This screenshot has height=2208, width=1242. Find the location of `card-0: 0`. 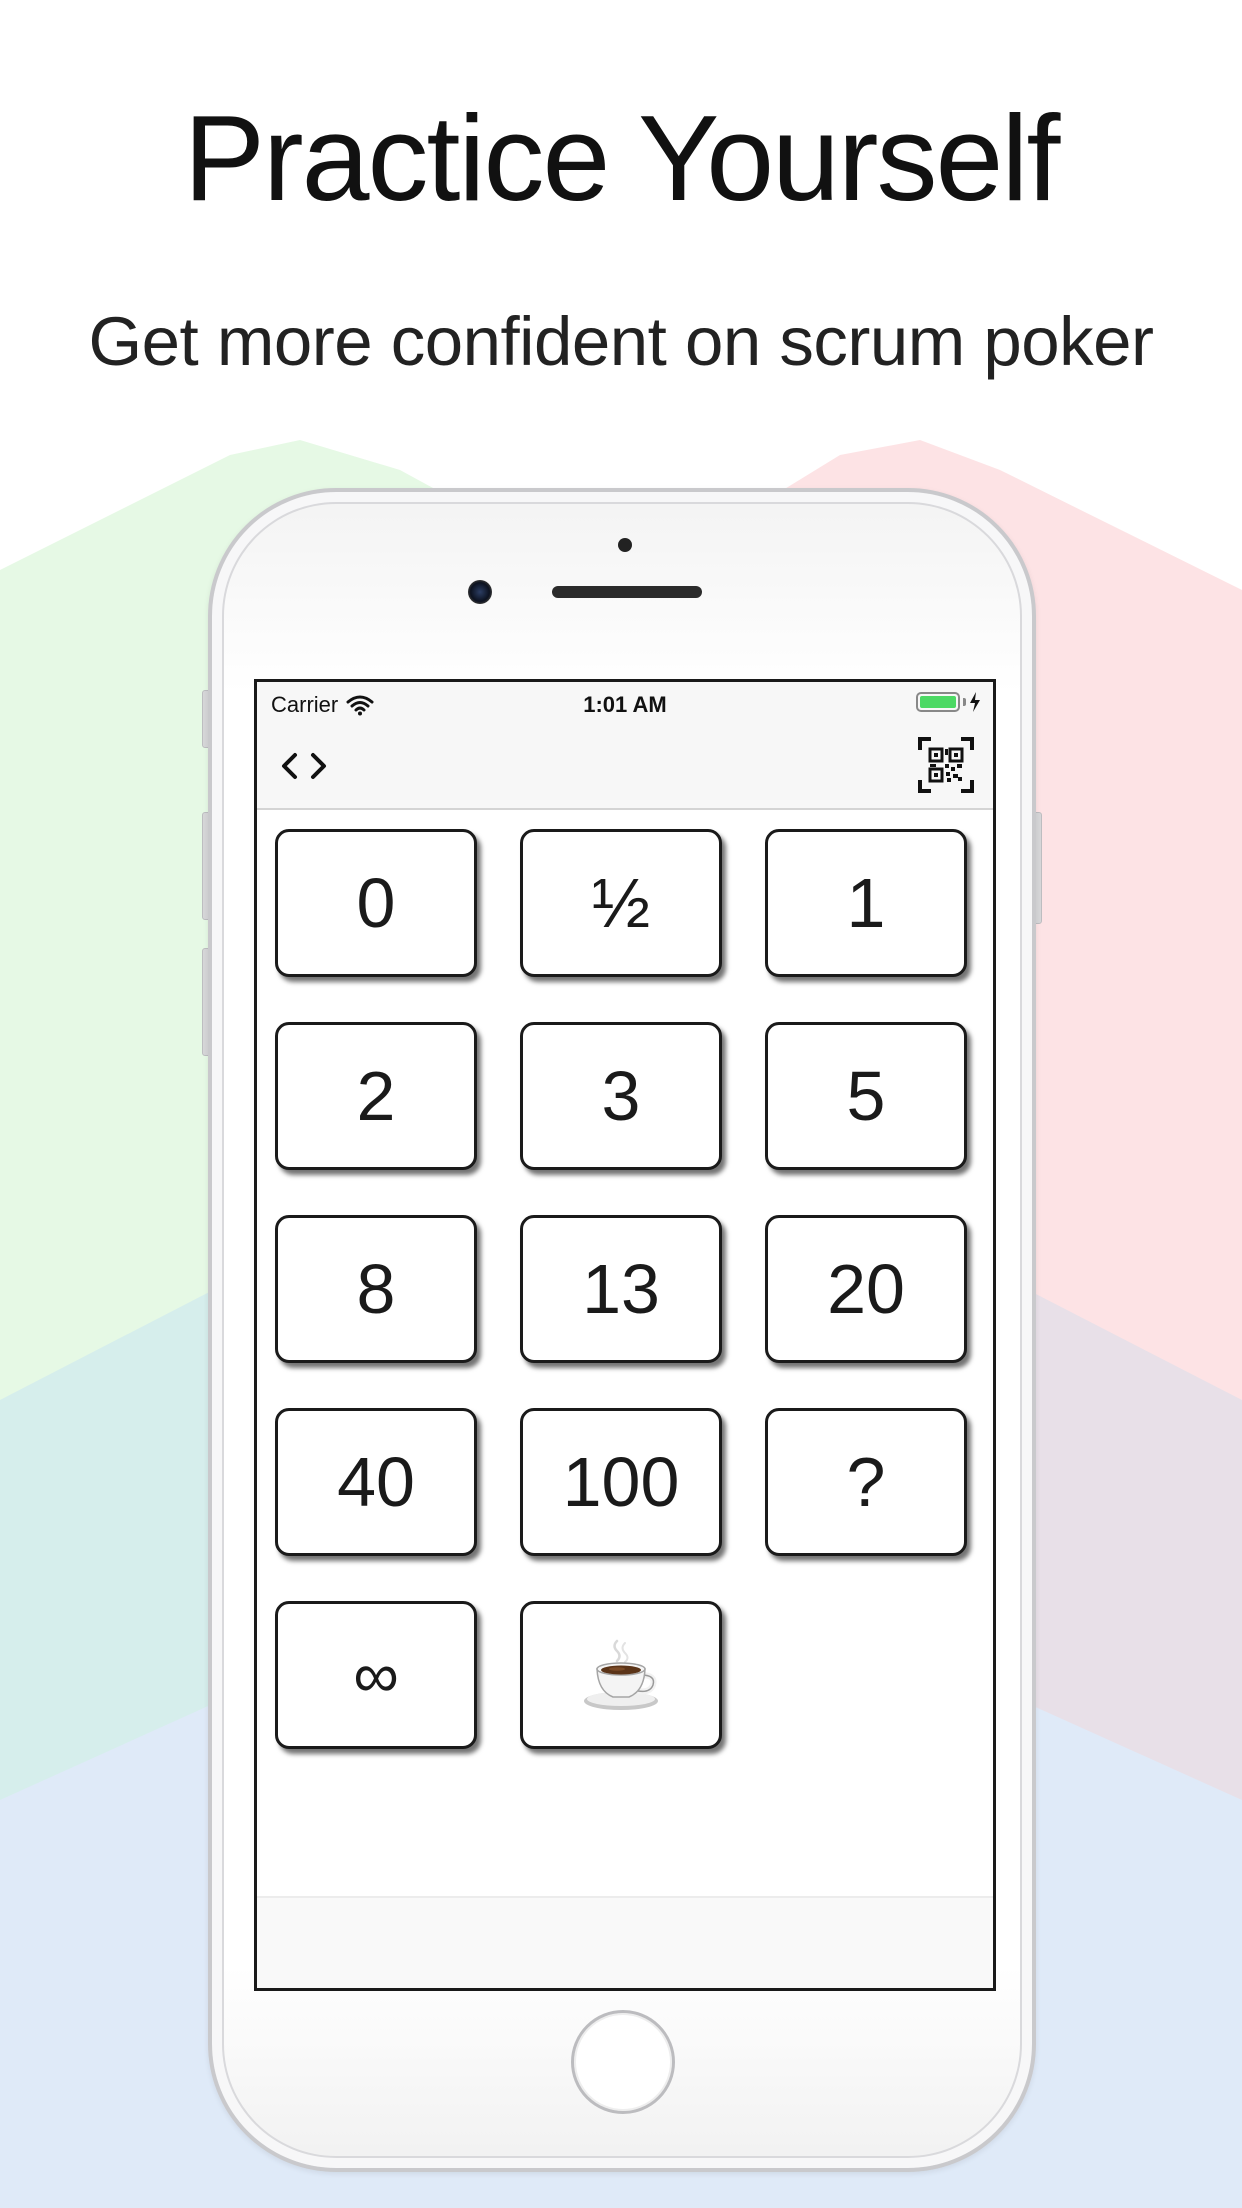

card-0: 0 is located at coordinates (376, 903).